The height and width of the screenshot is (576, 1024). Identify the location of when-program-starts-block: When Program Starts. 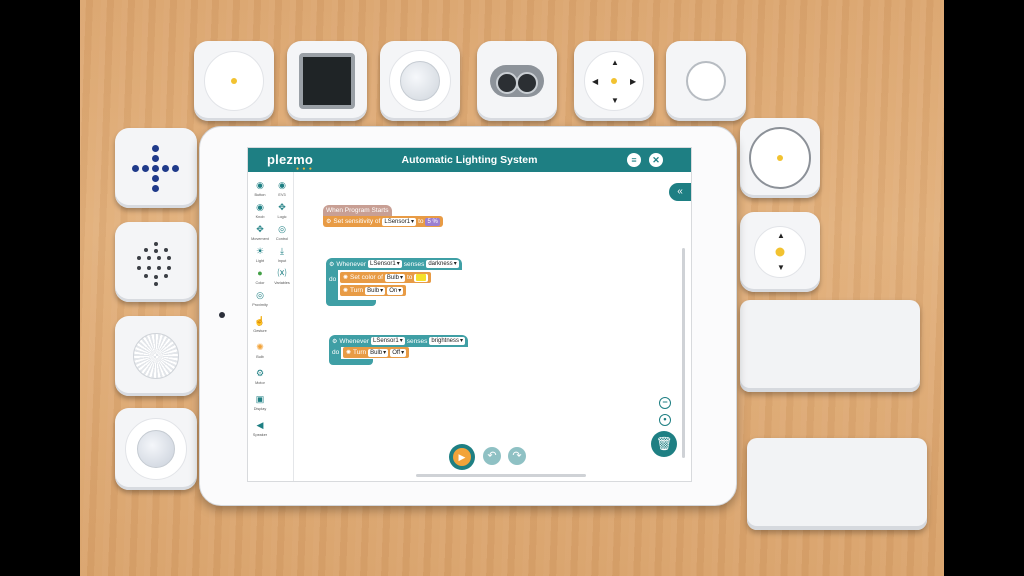
(357, 210).